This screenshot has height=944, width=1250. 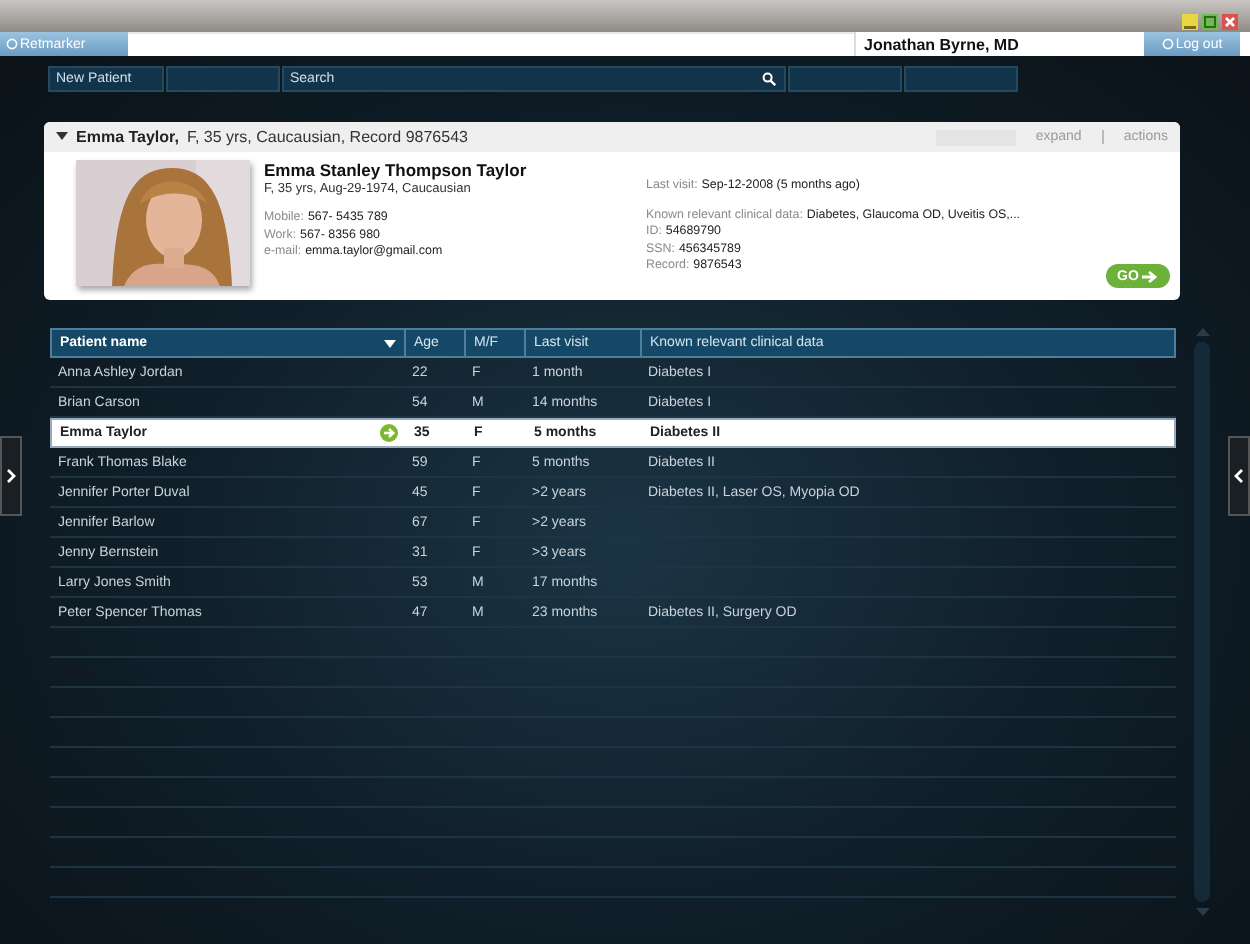 What do you see at coordinates (1230, 22) in the screenshot?
I see `close-icon` at bounding box center [1230, 22].